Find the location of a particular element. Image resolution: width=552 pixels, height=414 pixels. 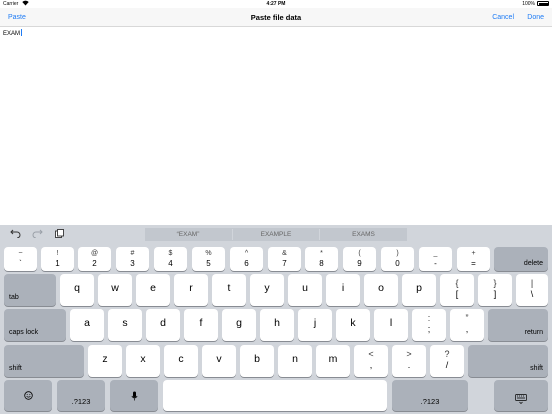

key-a: a is located at coordinates (87, 325).